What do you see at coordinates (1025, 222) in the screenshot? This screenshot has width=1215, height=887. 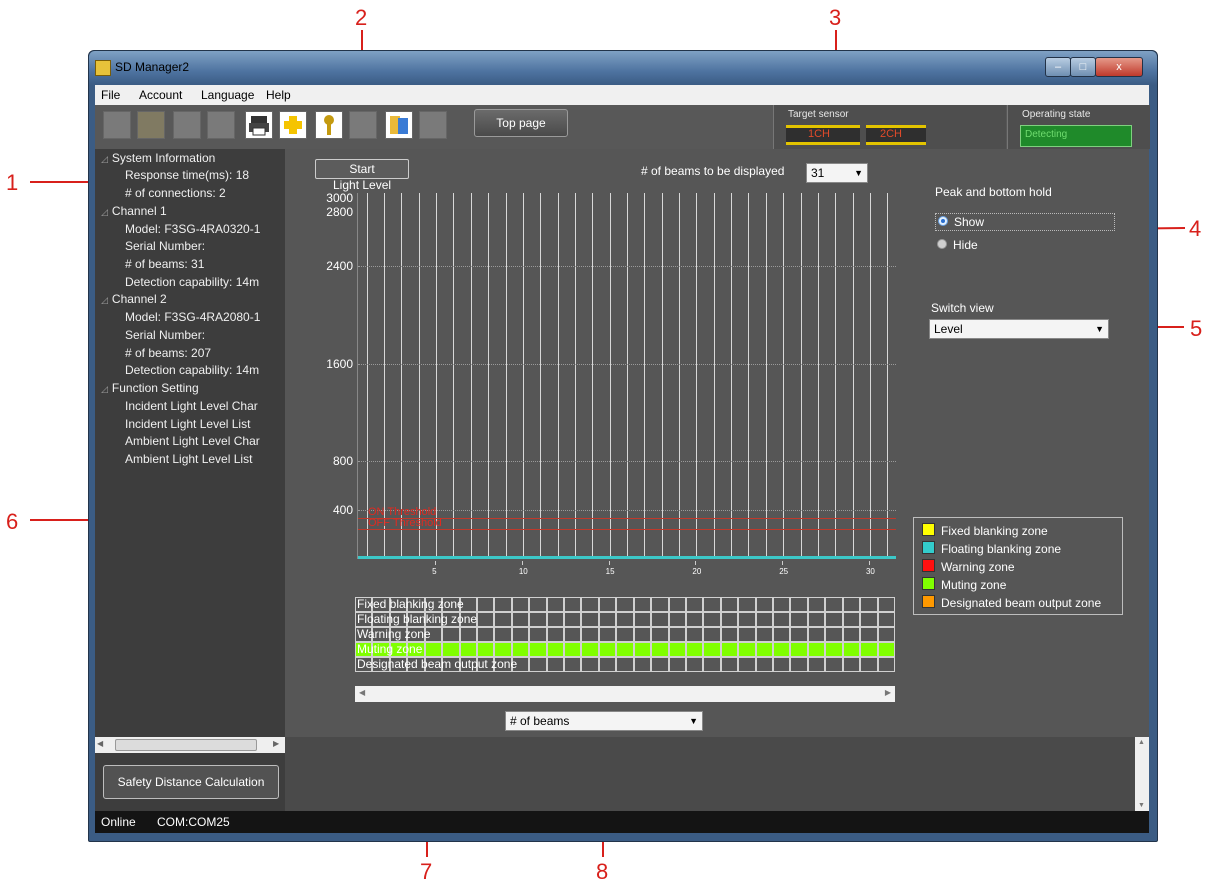 I see `show-radio: Show` at bounding box center [1025, 222].